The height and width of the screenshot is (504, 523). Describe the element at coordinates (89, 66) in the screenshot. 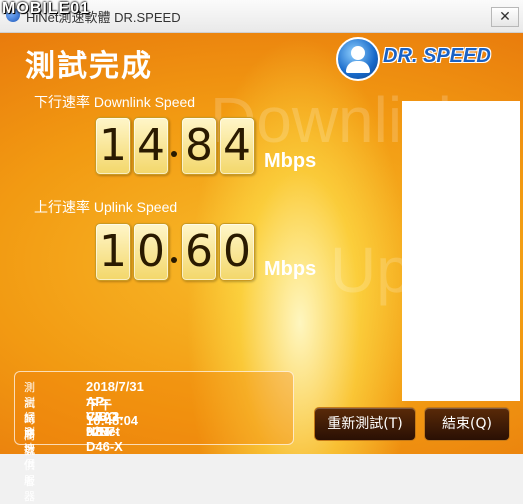

I see `page-title: 測試完成` at that location.